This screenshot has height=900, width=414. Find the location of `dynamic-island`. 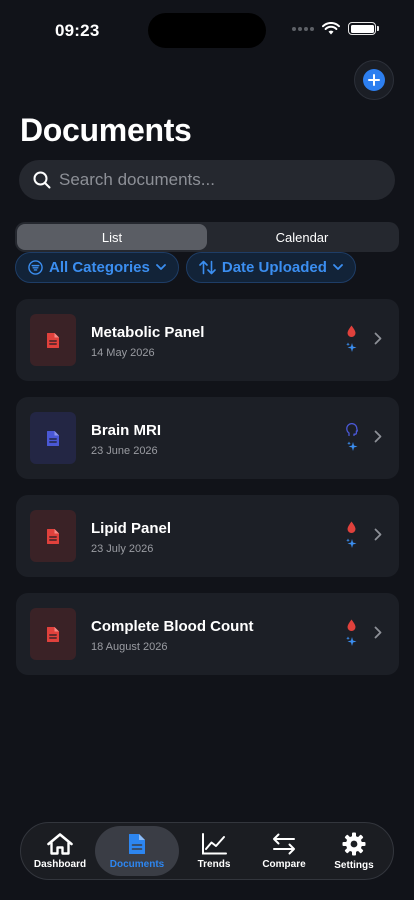

dynamic-island is located at coordinates (207, 30).